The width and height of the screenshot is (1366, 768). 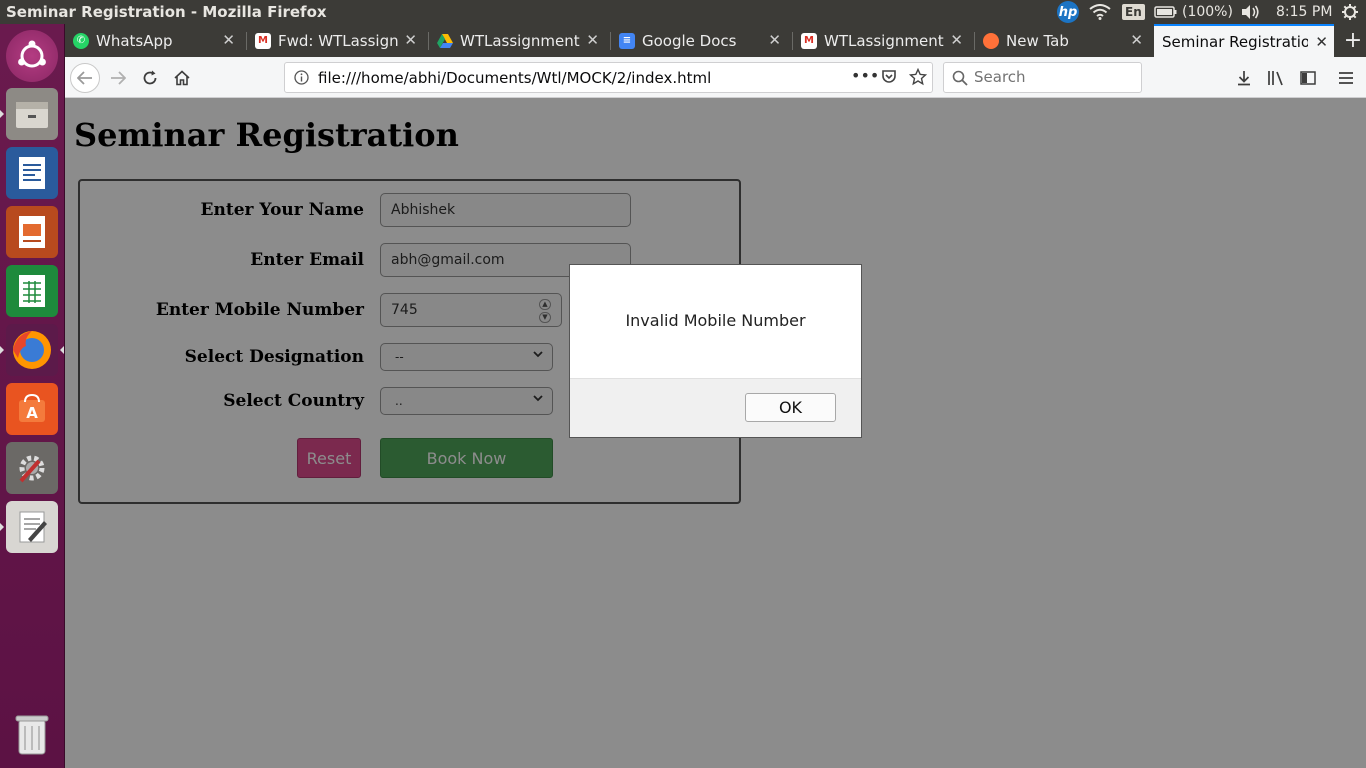 I want to click on session-gear-icon, so click(x=1350, y=12).